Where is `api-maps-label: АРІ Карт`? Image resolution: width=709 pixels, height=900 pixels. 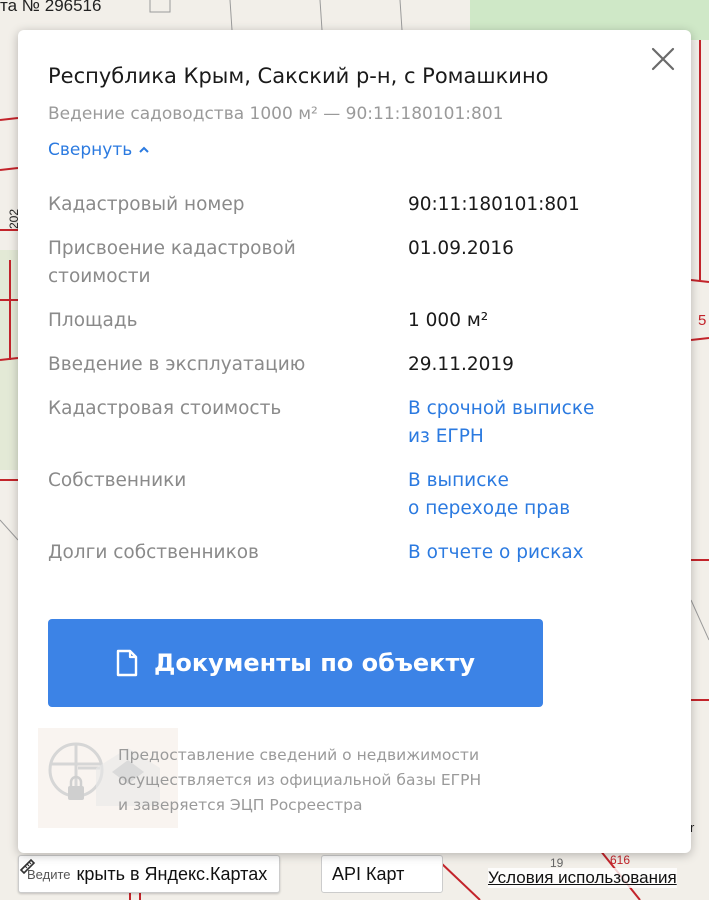
api-maps-label: АРІ Карт is located at coordinates (382, 874).